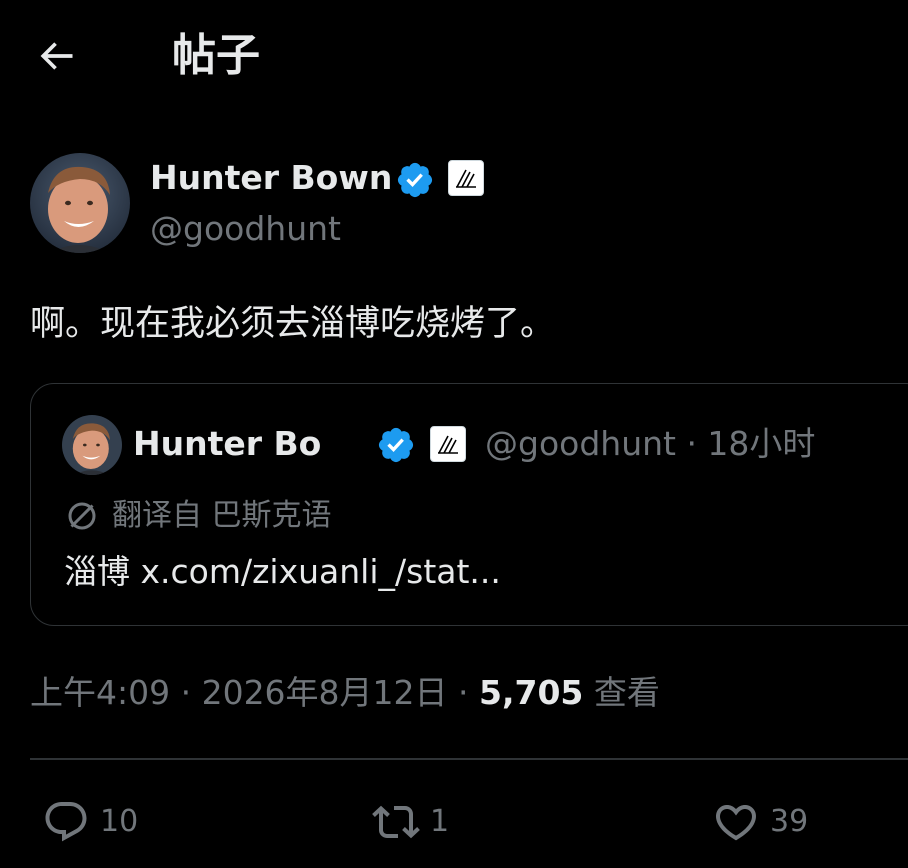 The height and width of the screenshot is (868, 908). I want to click on repost-count: 1, so click(440, 821).